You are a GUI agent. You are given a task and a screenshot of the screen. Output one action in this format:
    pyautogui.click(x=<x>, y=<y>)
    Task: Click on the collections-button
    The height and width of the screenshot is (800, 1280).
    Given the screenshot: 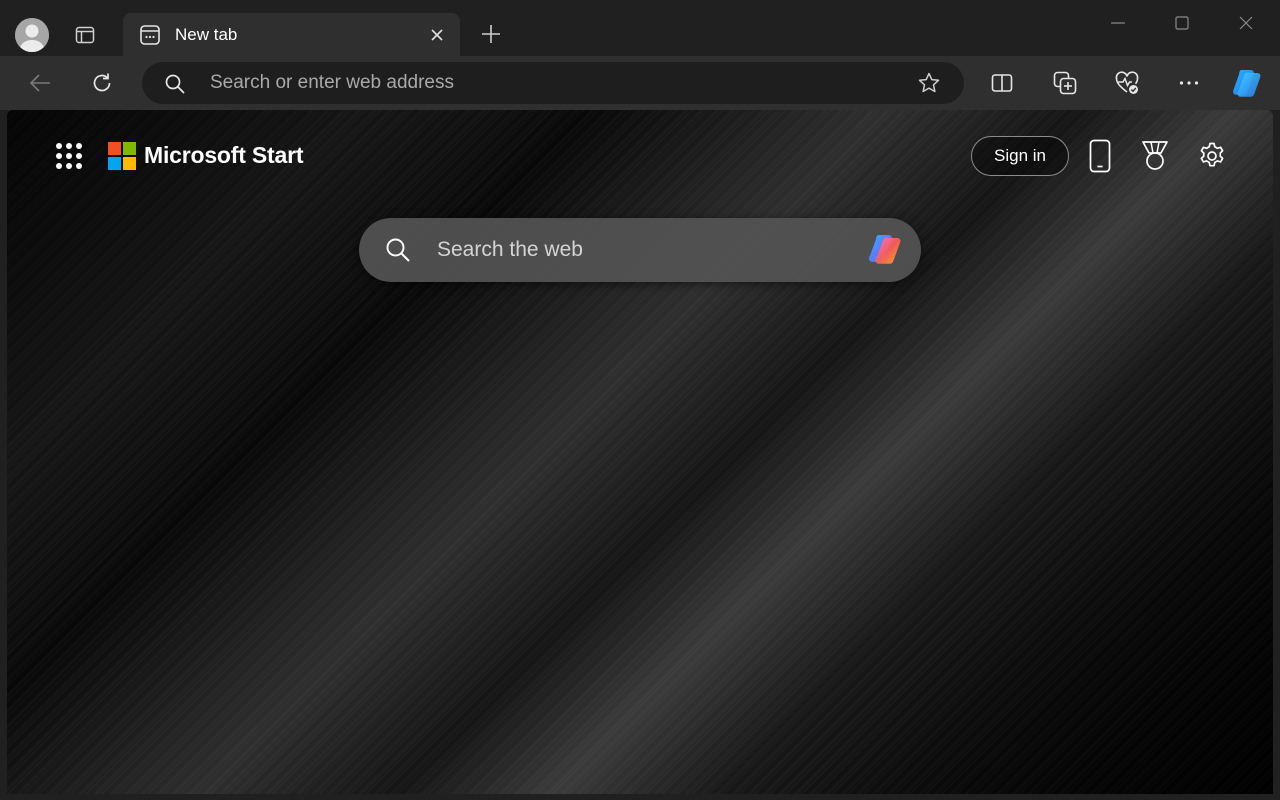 What is the action you would take?
    pyautogui.click(x=1065, y=83)
    